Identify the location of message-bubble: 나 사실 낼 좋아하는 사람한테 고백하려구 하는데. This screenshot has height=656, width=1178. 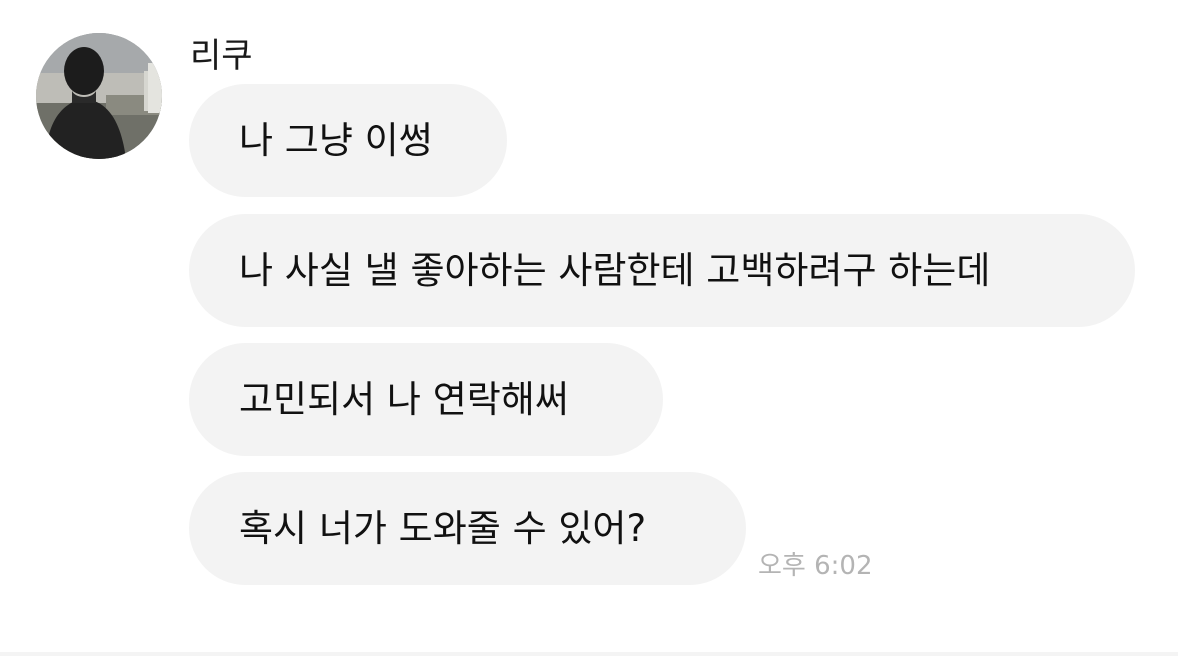
(662, 270).